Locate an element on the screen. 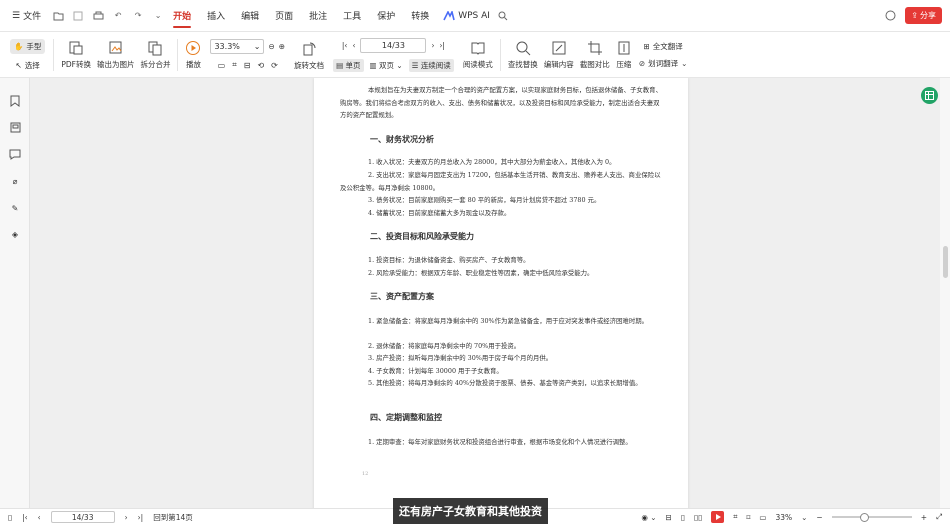 This screenshot has height=525, width=950. full-translate-button: ⊞ 全文翻译 is located at coordinates (662, 46).